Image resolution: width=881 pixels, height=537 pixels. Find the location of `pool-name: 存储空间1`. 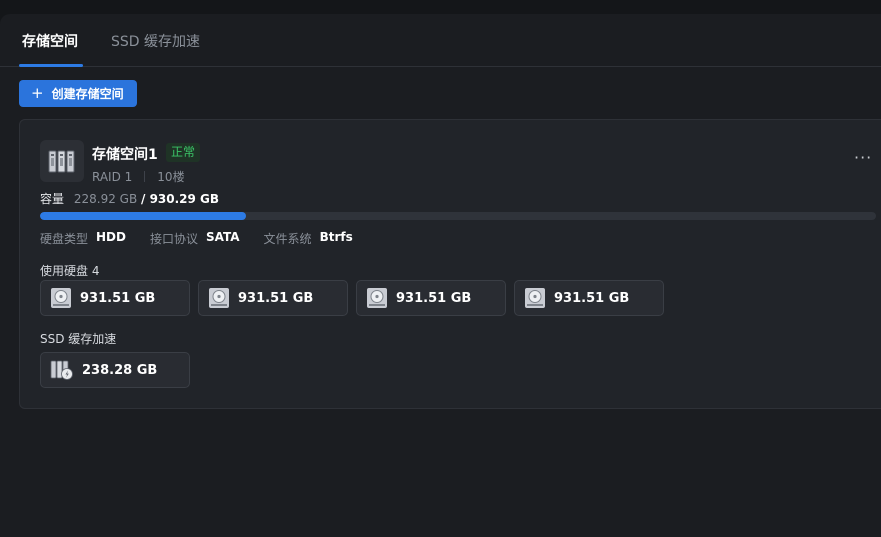

pool-name: 存储空间1 is located at coordinates (125, 155).